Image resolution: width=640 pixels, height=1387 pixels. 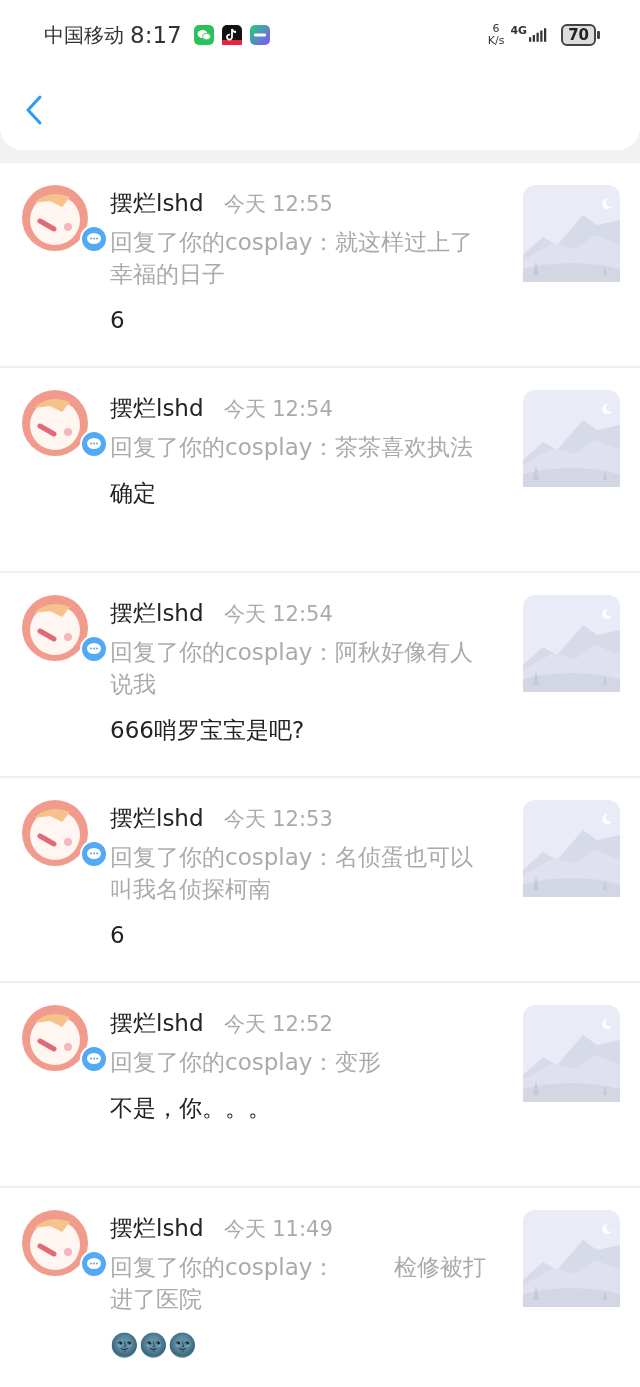 What do you see at coordinates (496, 29) in the screenshot?
I see `speed-value: 6` at bounding box center [496, 29].